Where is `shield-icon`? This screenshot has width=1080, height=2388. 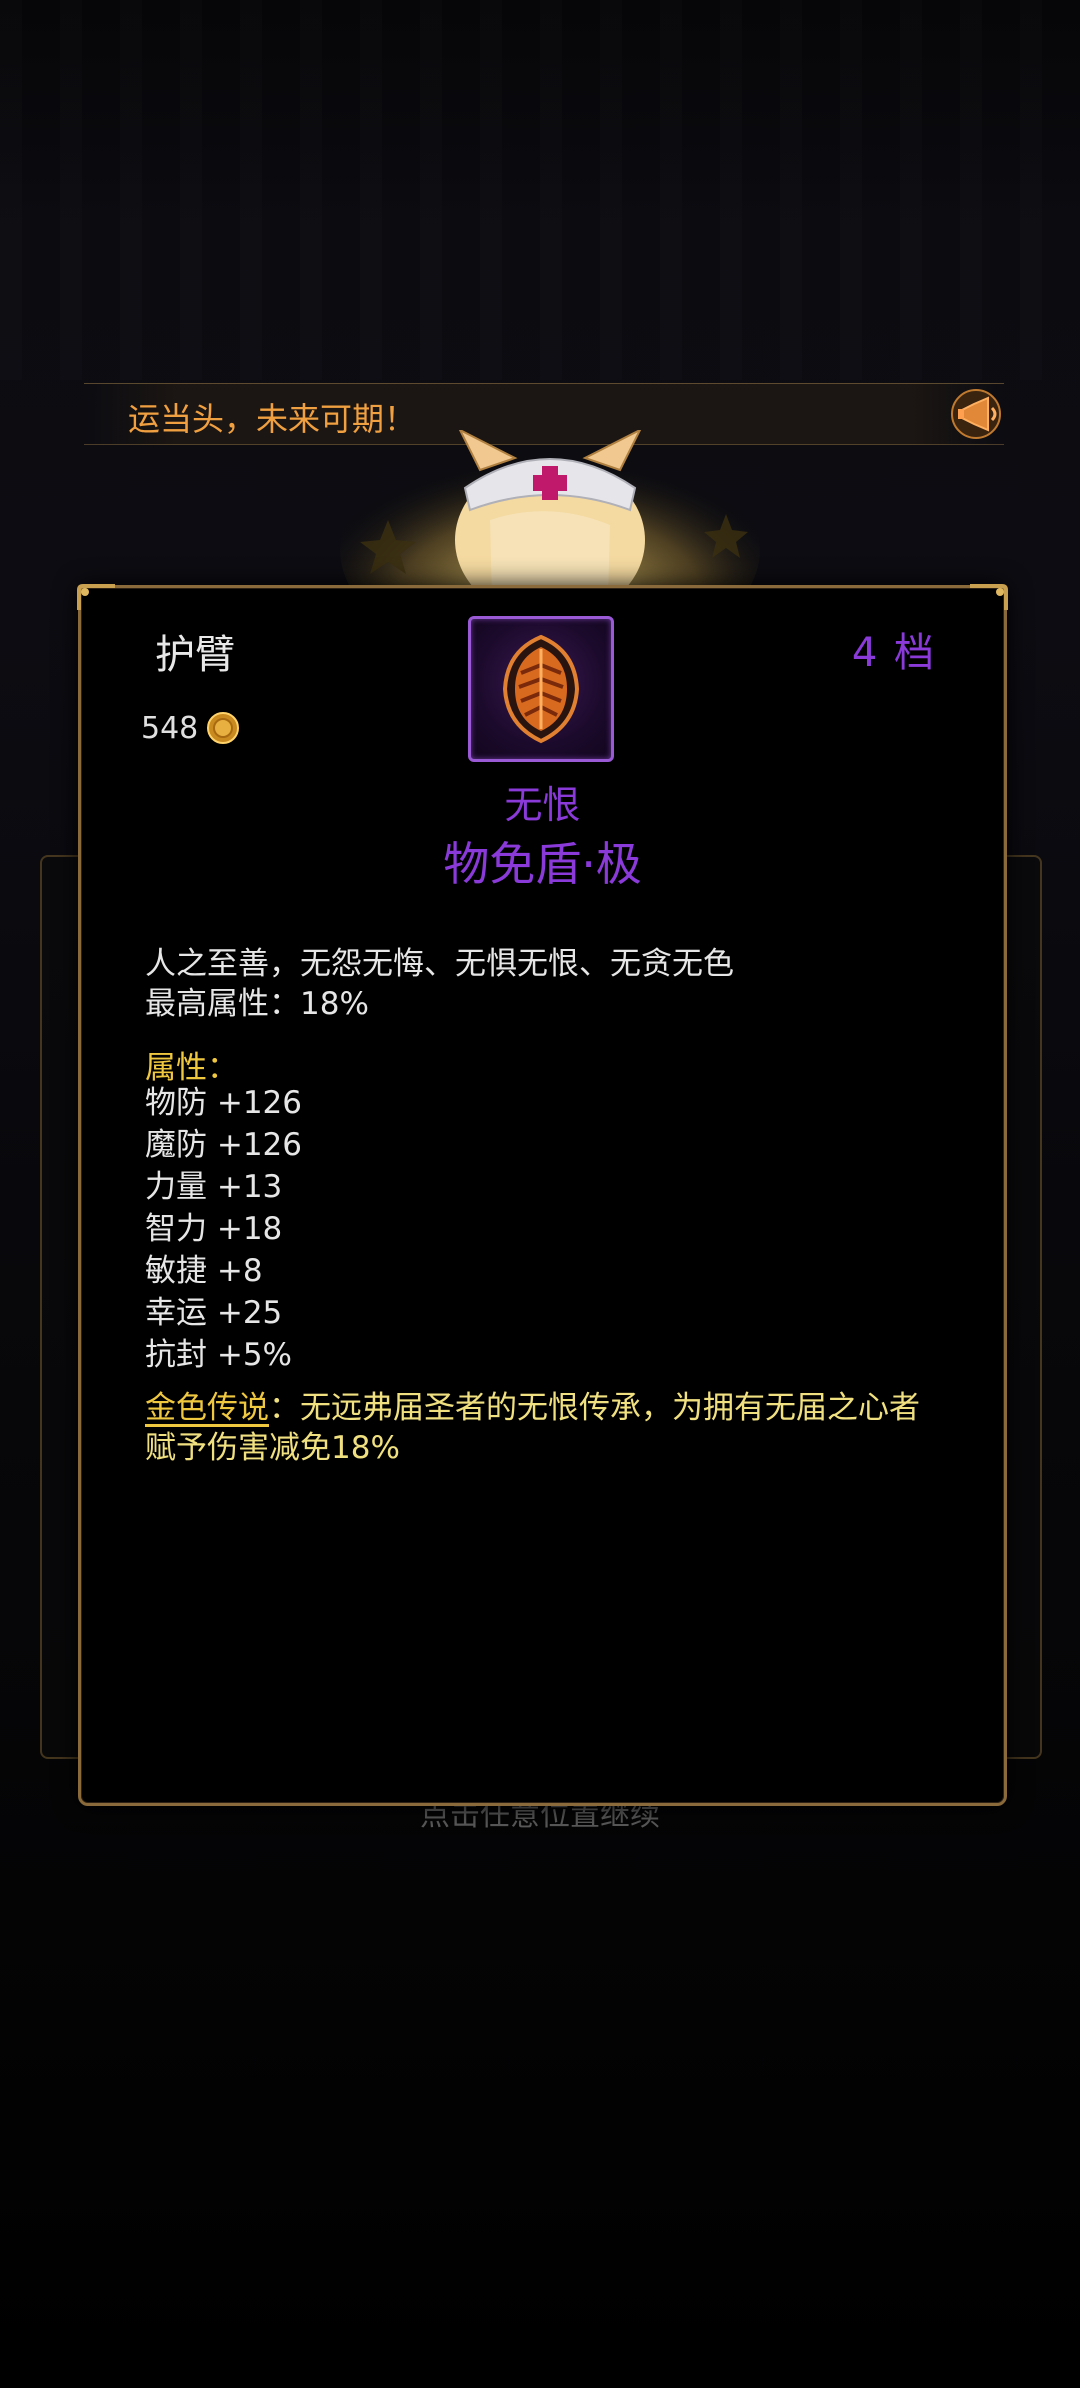
shield-icon is located at coordinates (541, 689).